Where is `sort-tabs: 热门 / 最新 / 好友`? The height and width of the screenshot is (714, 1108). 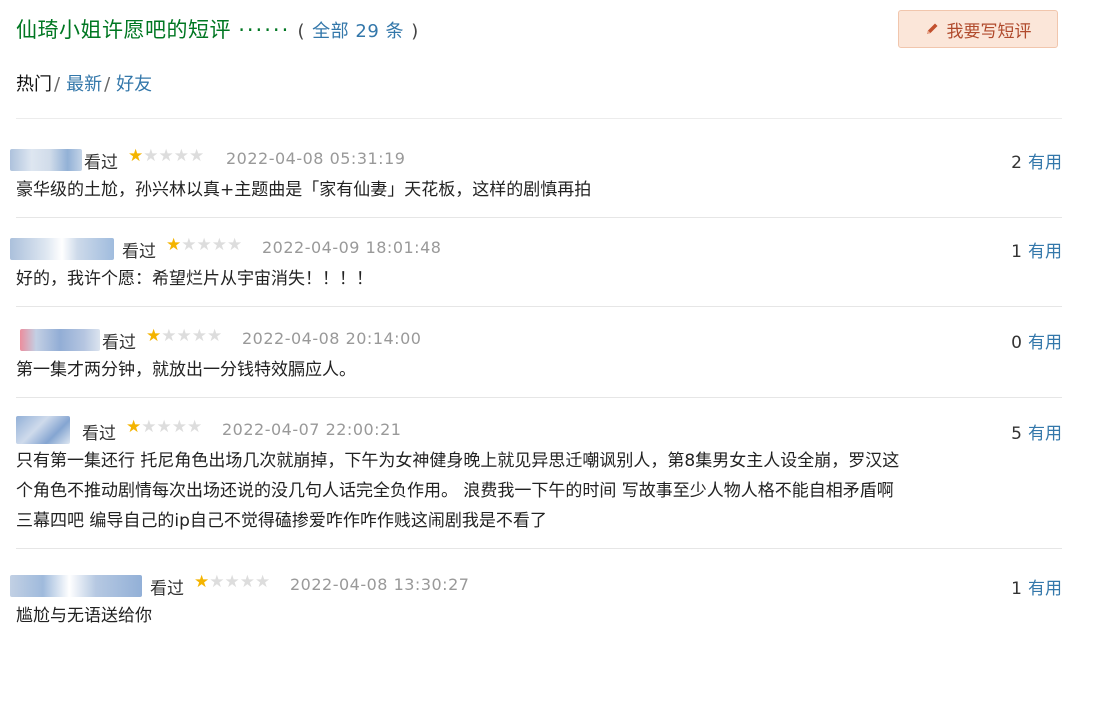
sort-tabs: 热门 / 最新 / 好友 is located at coordinates (84, 83).